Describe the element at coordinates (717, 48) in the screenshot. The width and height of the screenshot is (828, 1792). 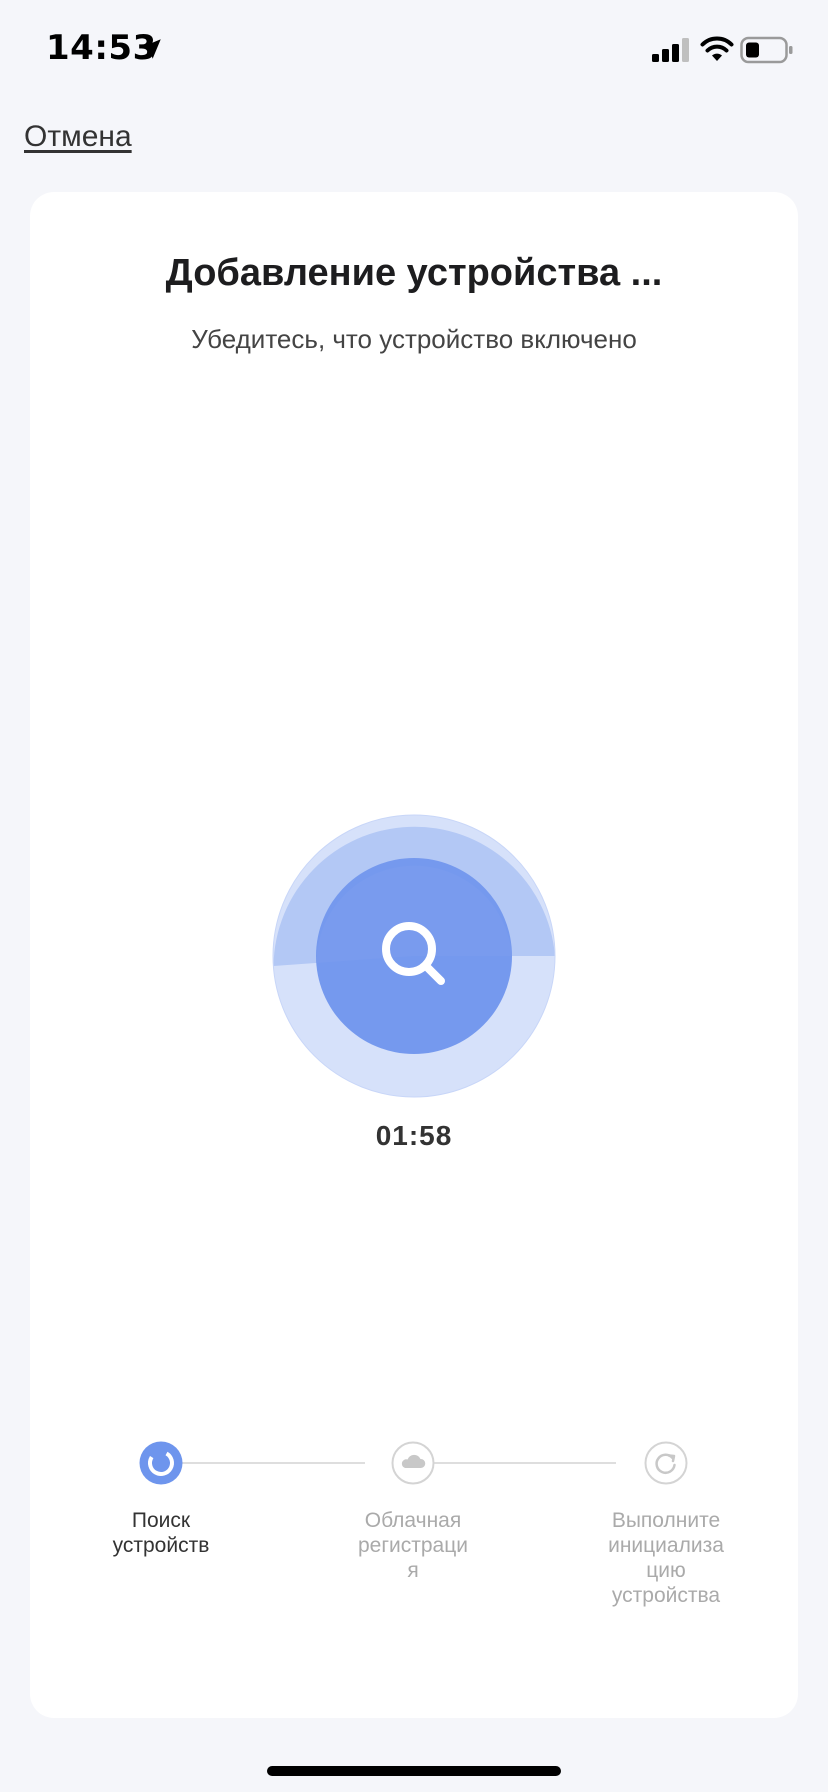
I see `wifi-icon` at that location.